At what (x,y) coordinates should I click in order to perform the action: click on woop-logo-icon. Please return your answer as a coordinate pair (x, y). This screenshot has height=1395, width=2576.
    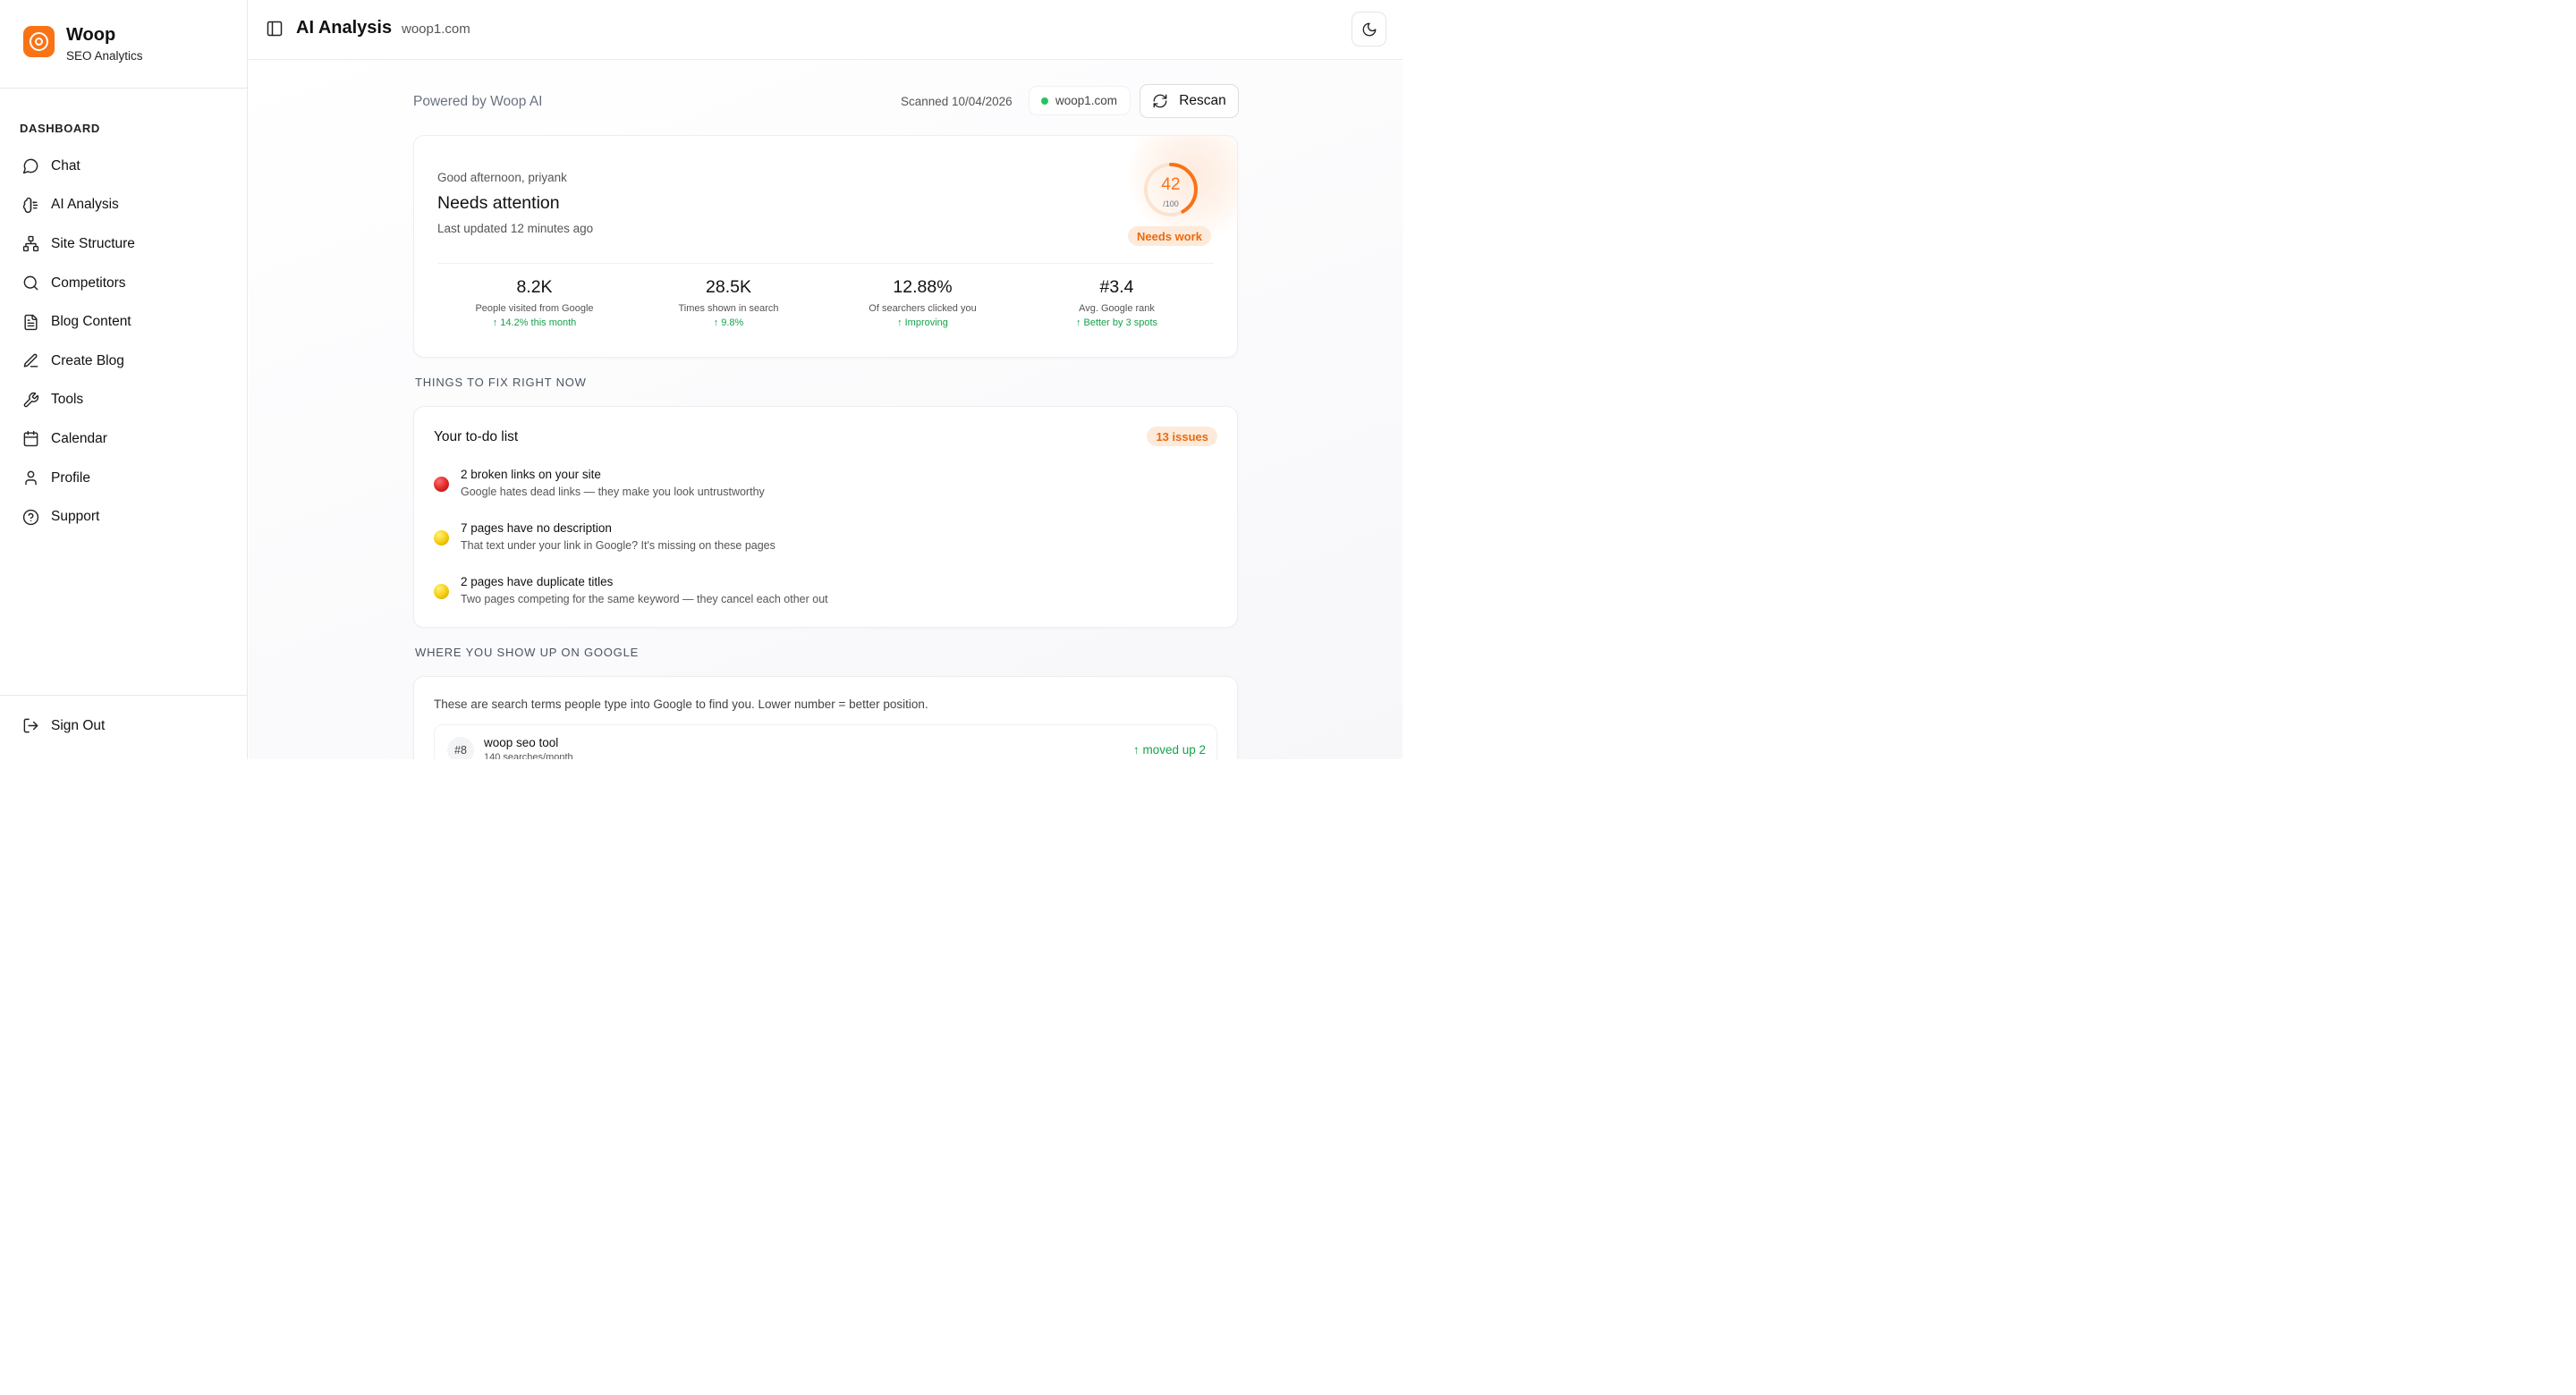
    Looking at the image, I should click on (39, 41).